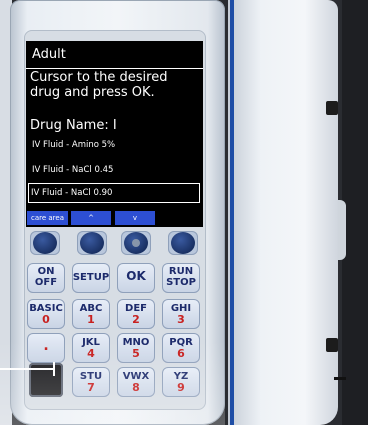 This screenshot has width=368, height=425. Describe the element at coordinates (181, 353) in the screenshot. I see `key-6-digit: 6` at that location.